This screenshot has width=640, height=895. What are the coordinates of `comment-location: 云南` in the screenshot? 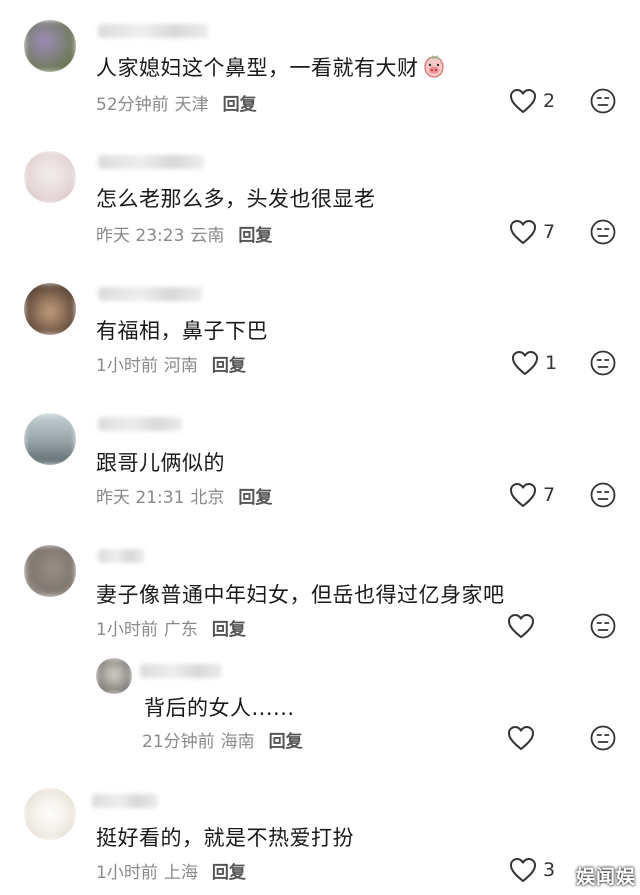 It's located at (207, 236).